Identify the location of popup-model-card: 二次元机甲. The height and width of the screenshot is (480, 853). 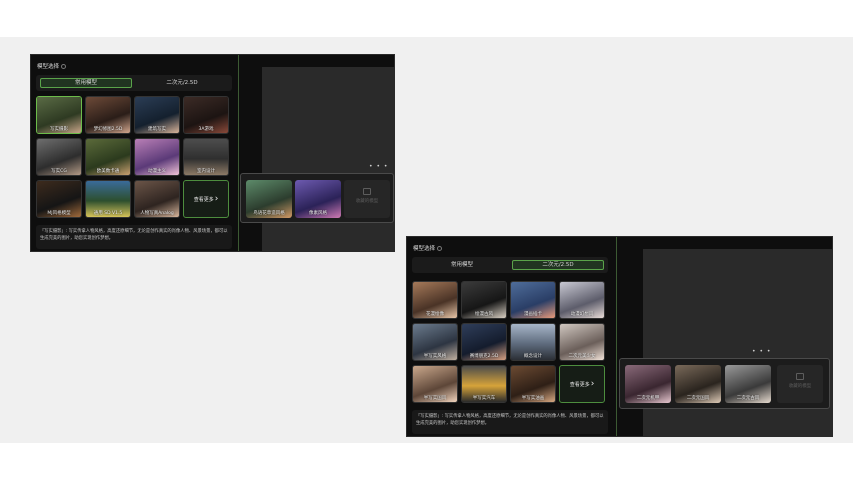
(648, 384).